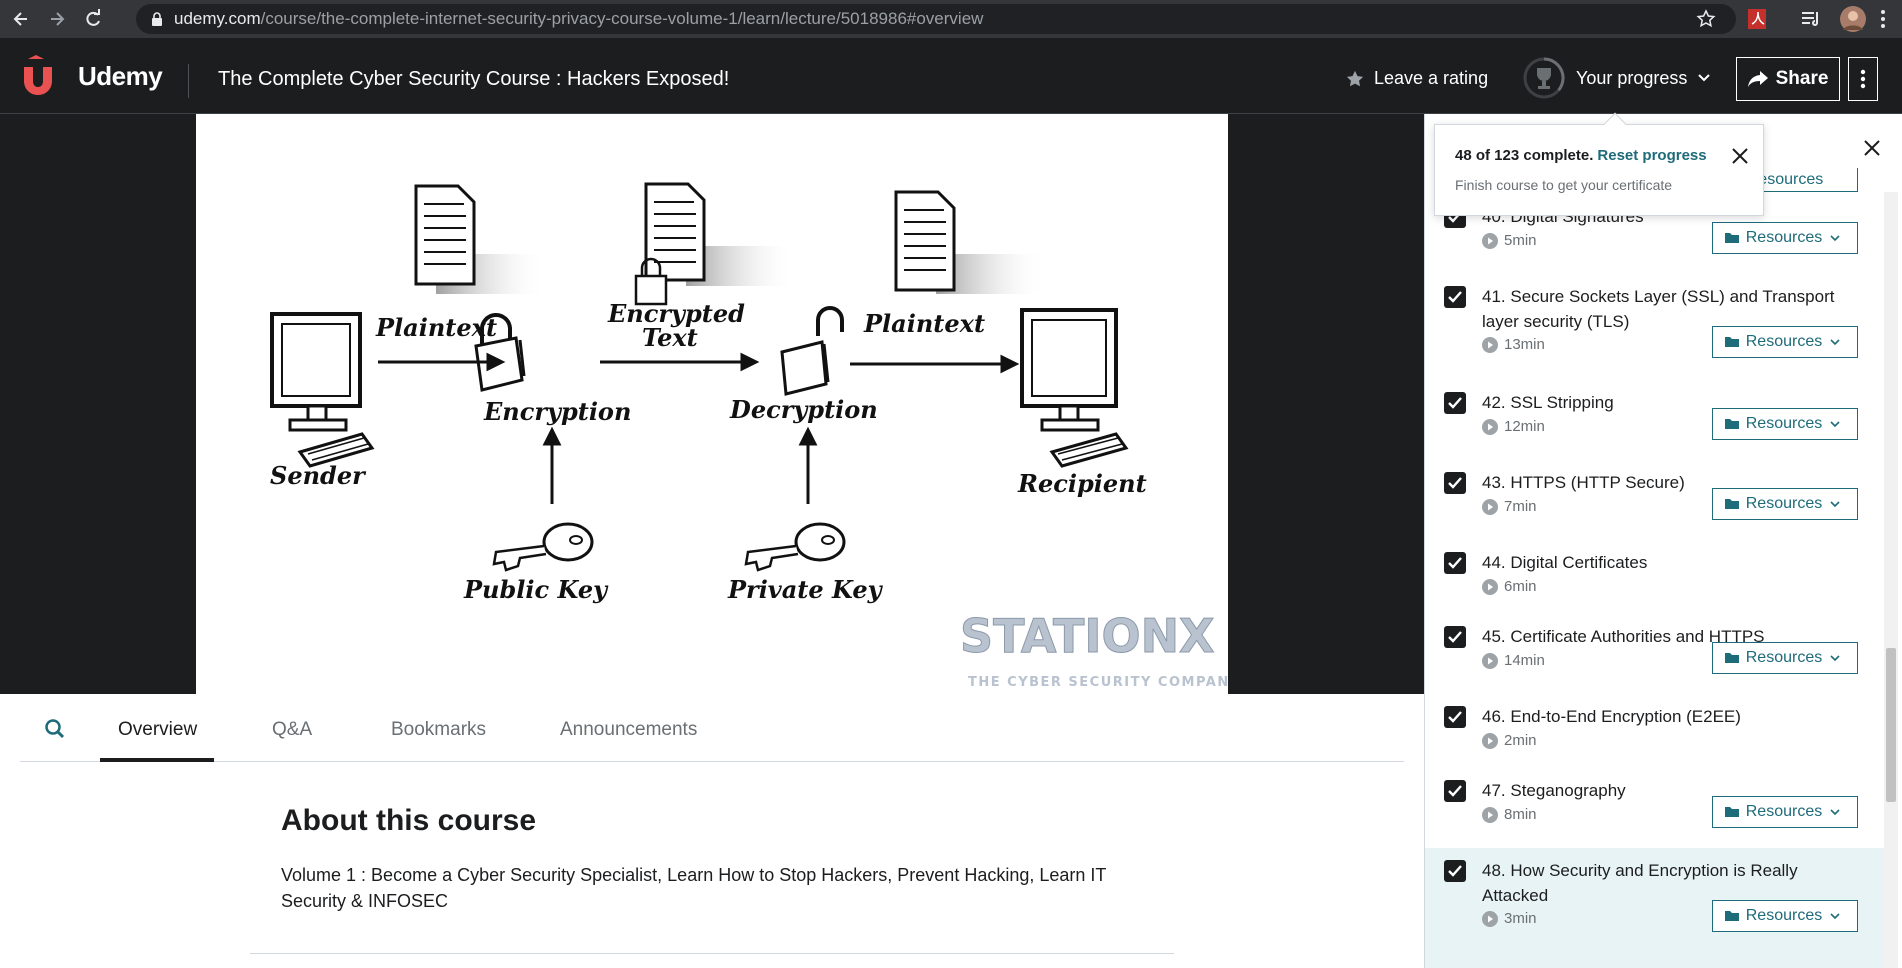 This screenshot has width=1902, height=968. Describe the element at coordinates (1509, 918) in the screenshot. I see `lecture-duration: 3min` at that location.